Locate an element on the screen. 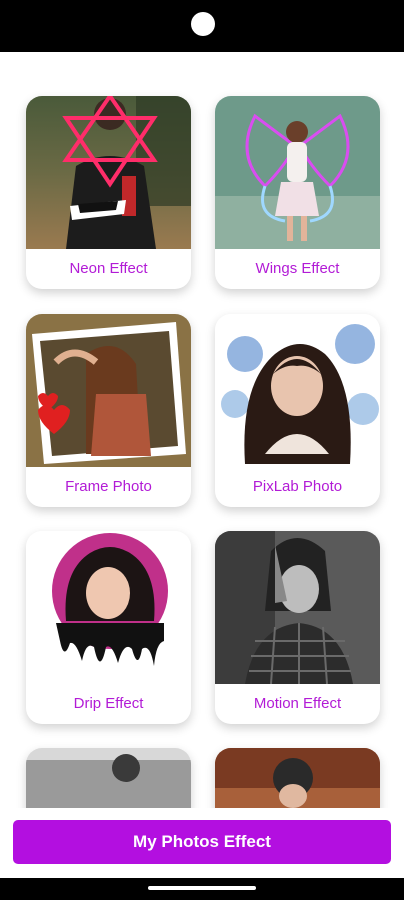 This screenshot has height=900, width=404. camera-dot-icon is located at coordinates (203, 24).